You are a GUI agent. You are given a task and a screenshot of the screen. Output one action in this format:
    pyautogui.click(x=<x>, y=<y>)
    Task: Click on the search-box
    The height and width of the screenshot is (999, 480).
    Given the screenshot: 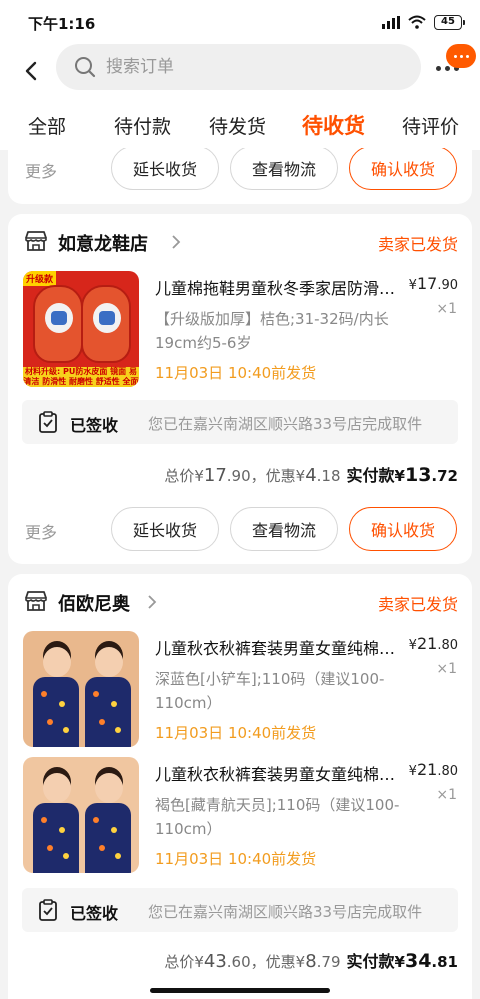 What is the action you would take?
    pyautogui.click(x=238, y=67)
    